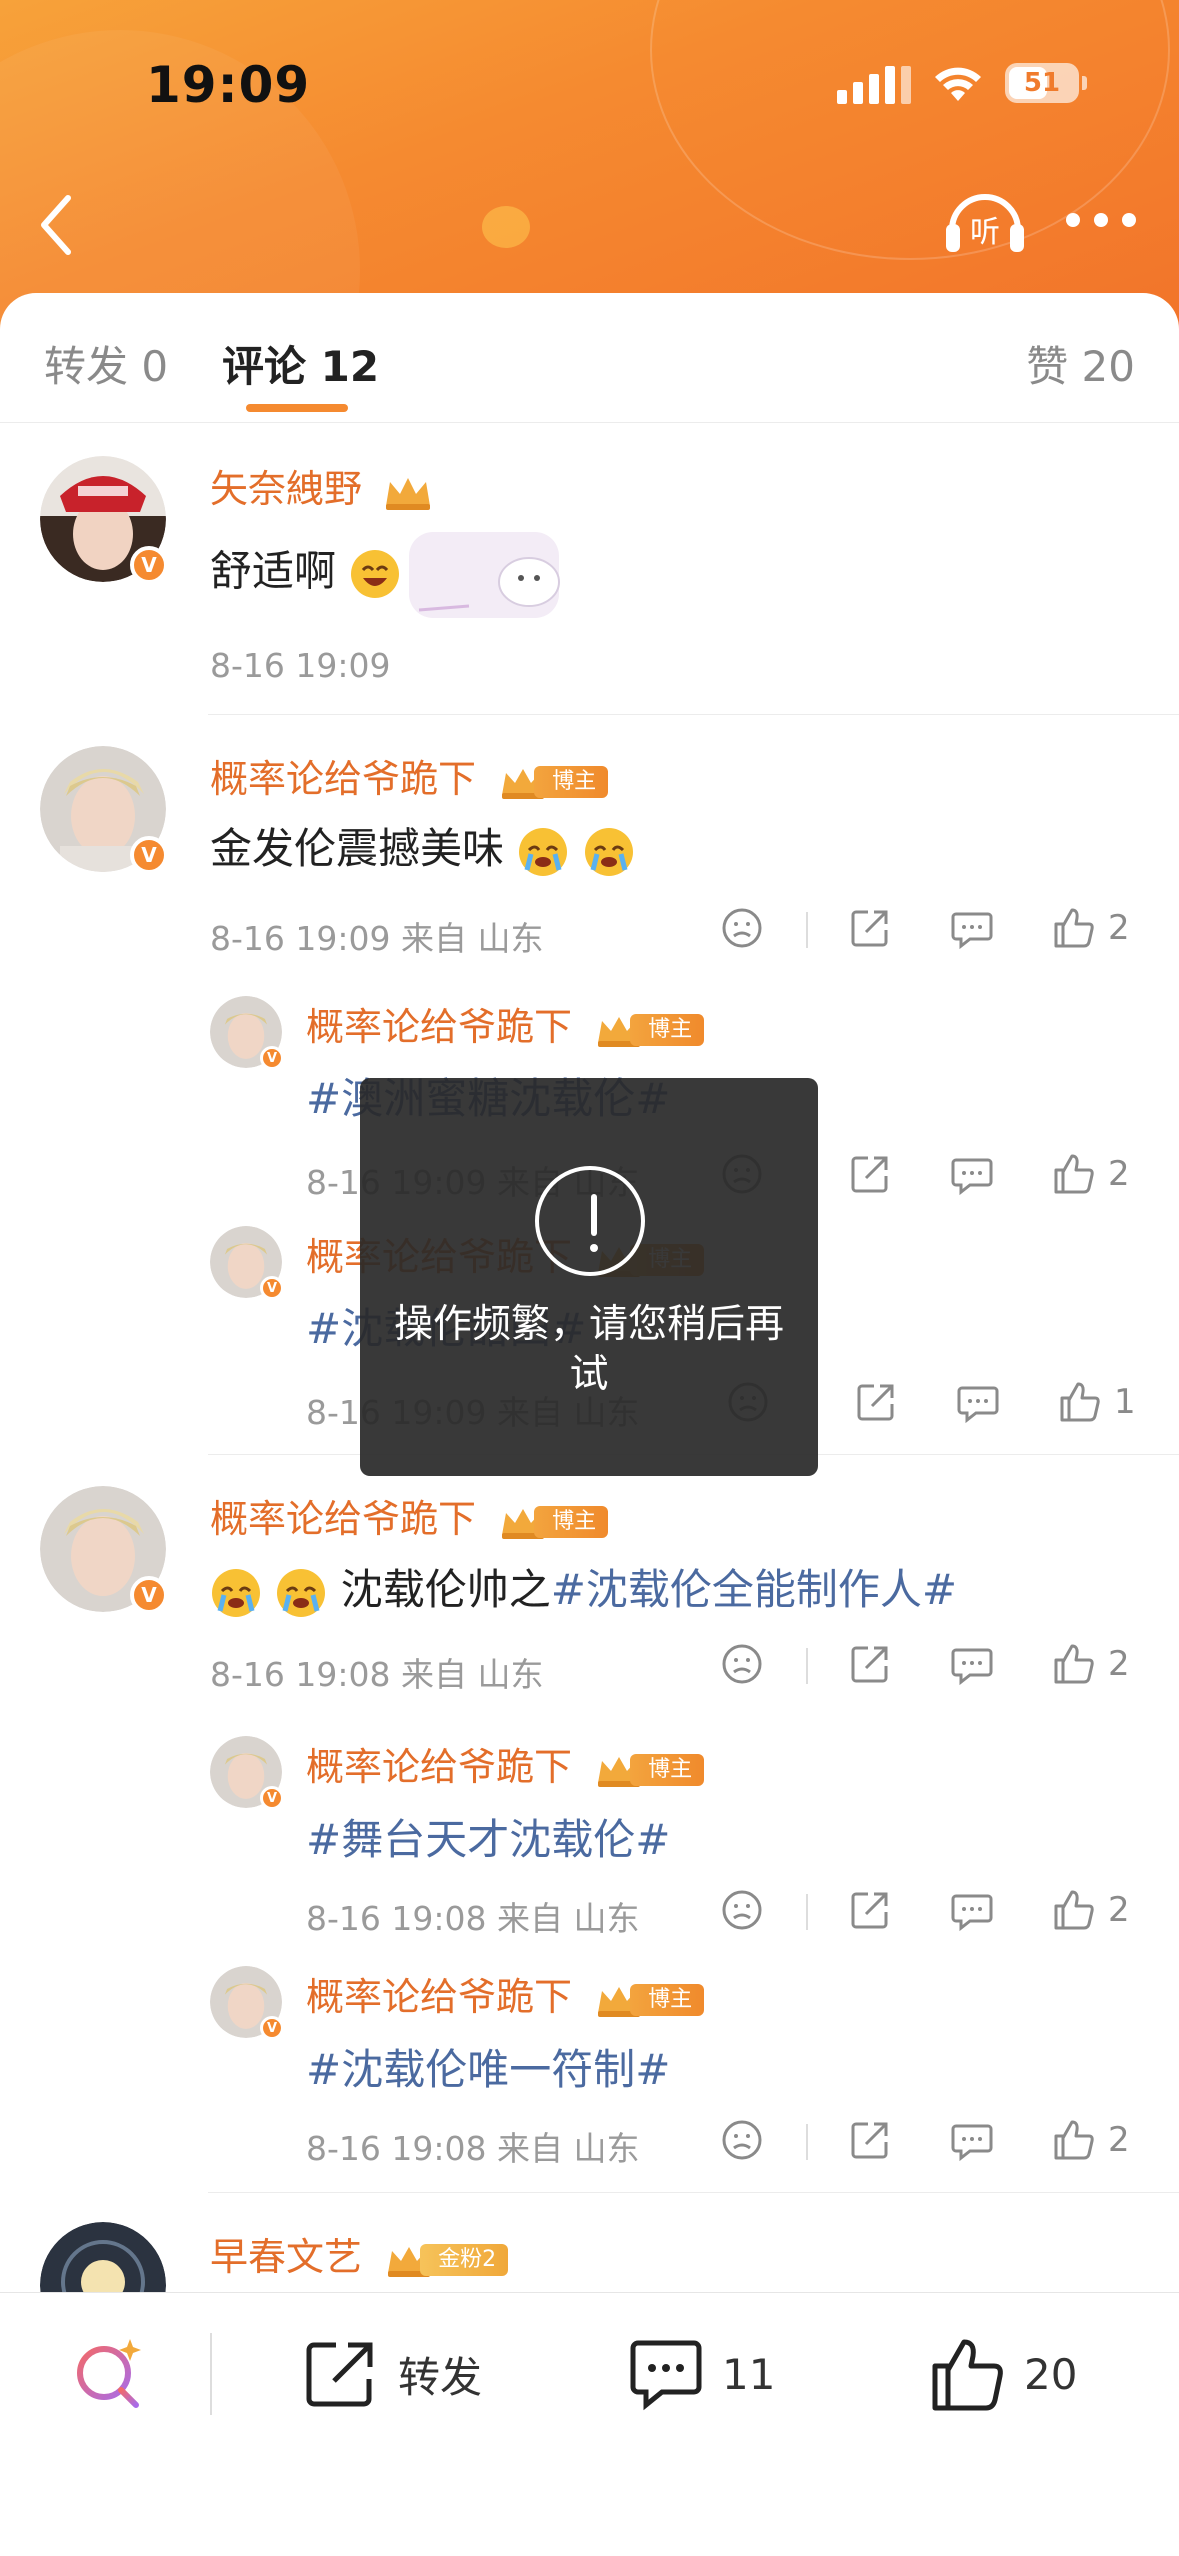 The image size is (1179, 2556). What do you see at coordinates (108, 2374) in the screenshot?
I see `search-button` at bounding box center [108, 2374].